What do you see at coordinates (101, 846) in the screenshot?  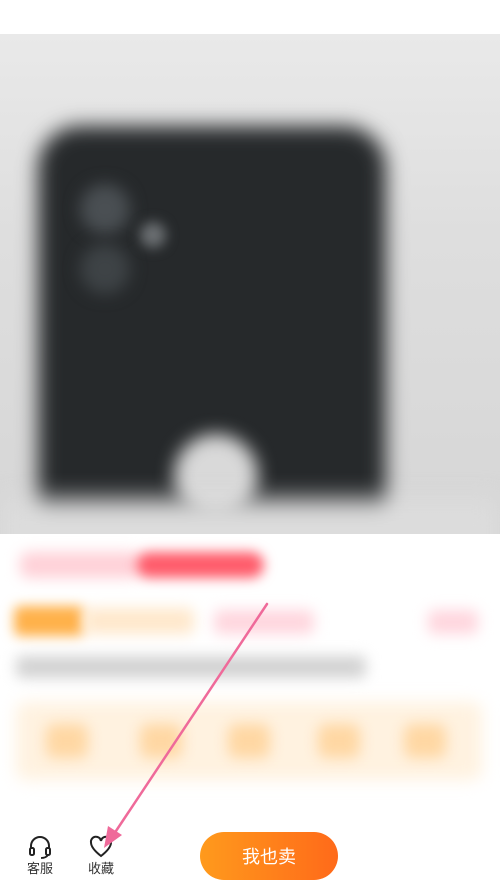 I see `heart-icon` at bounding box center [101, 846].